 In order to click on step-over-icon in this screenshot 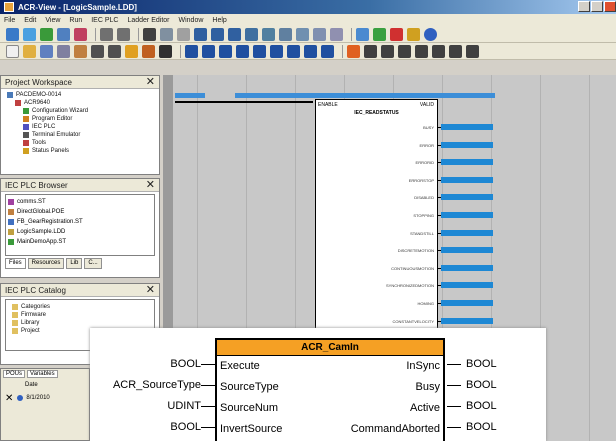, I will do `click(208, 51)`.